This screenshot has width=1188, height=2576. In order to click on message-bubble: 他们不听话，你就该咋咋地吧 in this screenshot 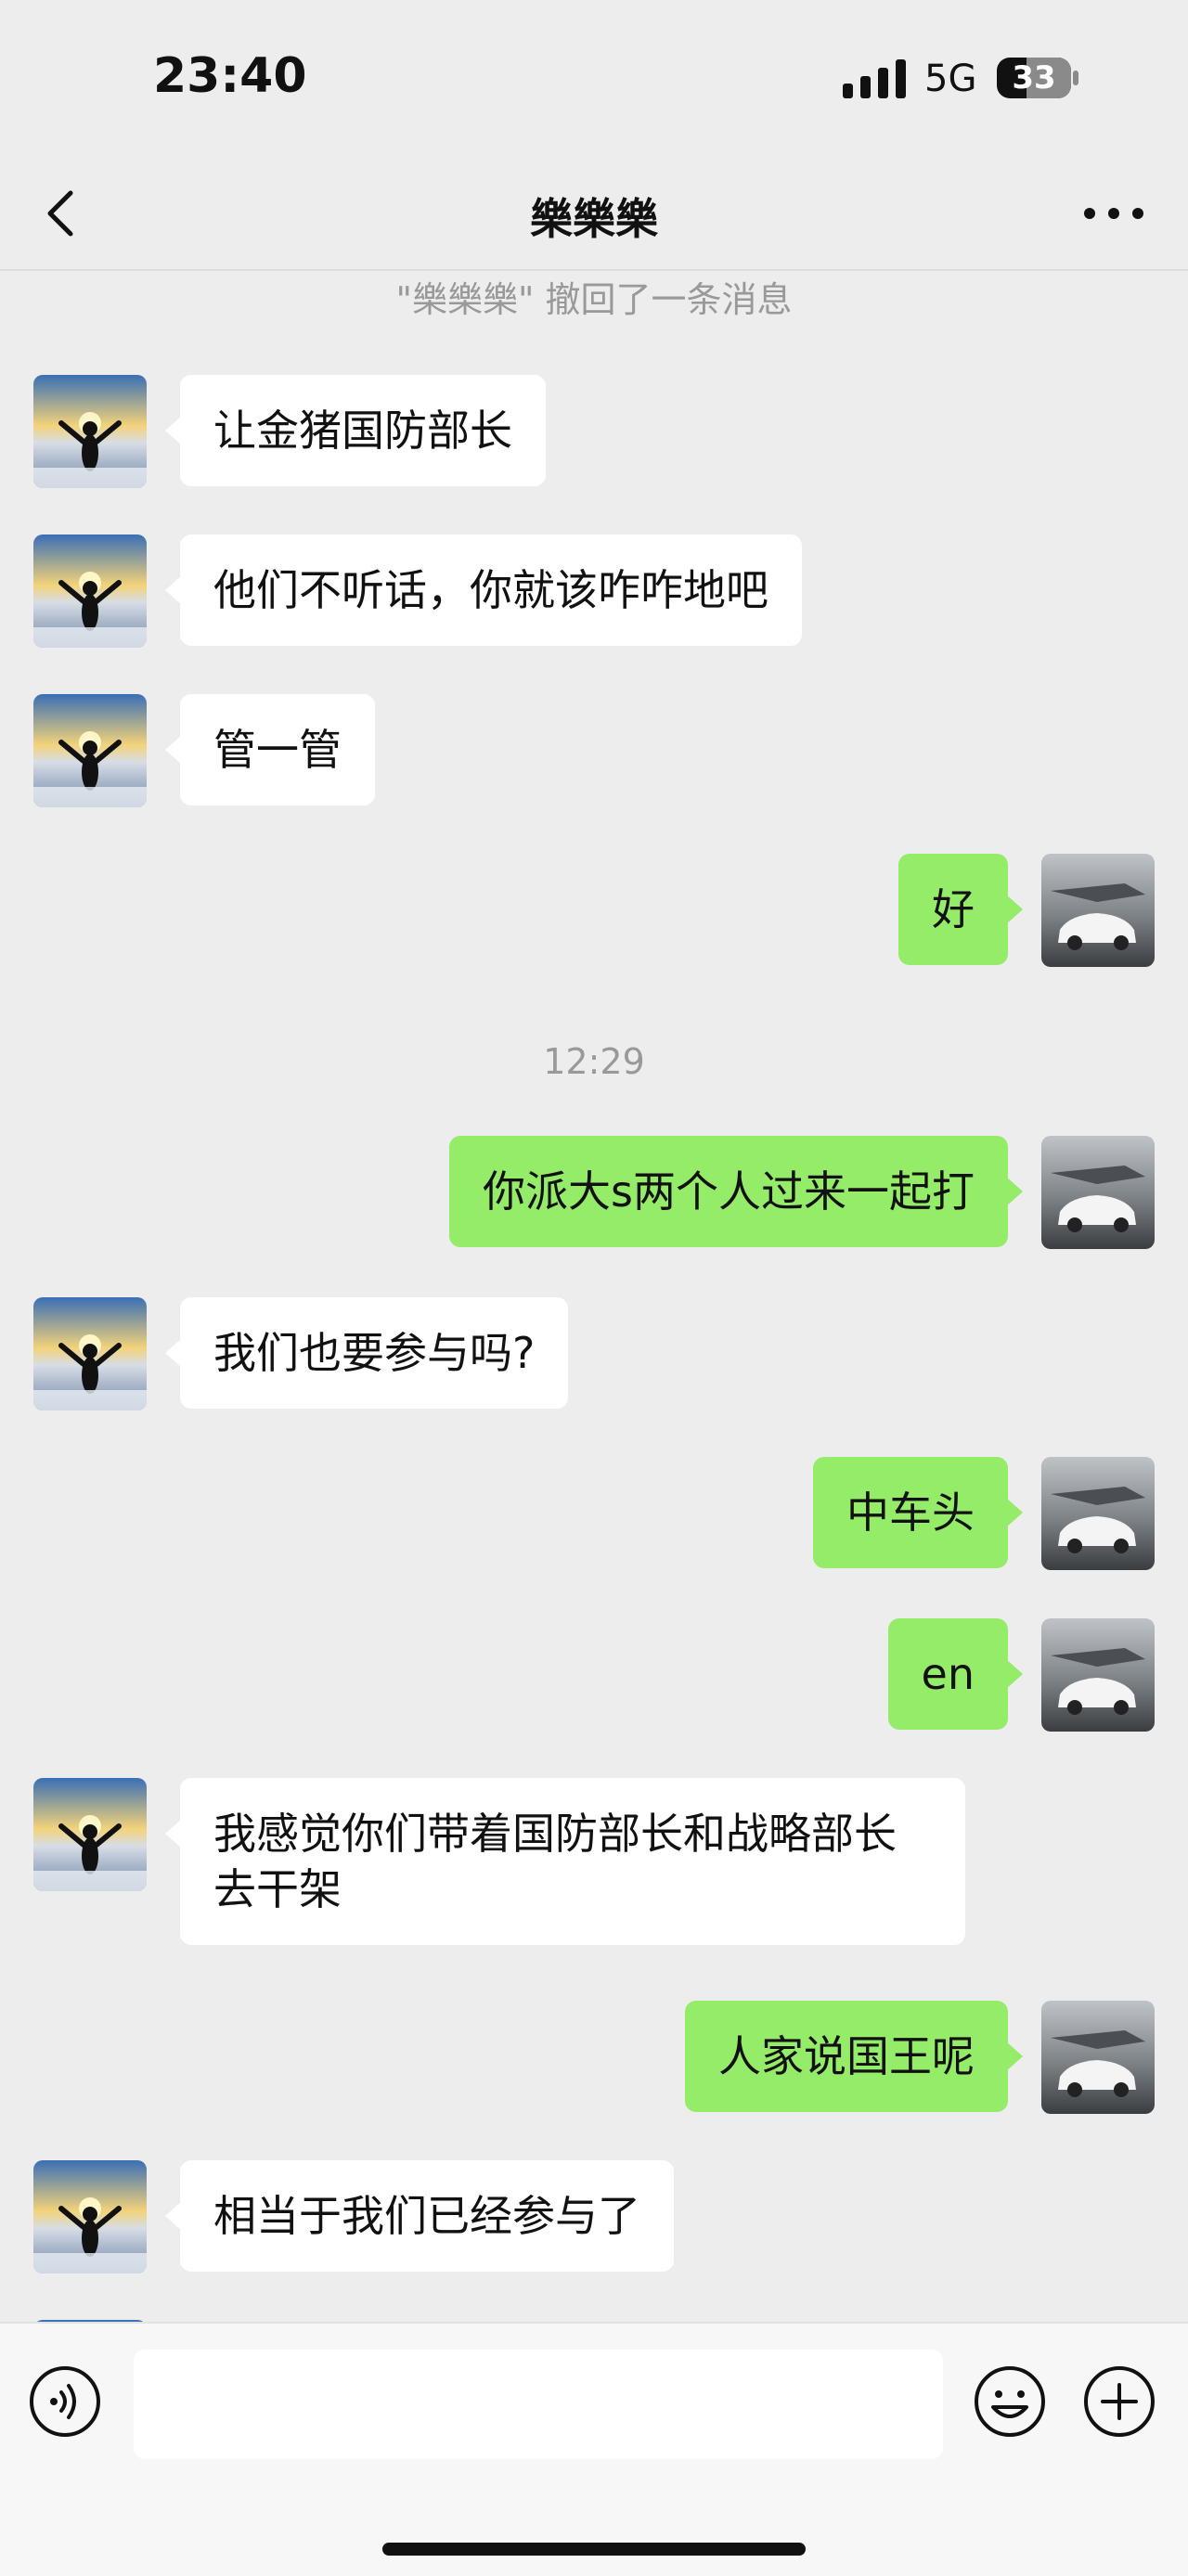, I will do `click(483, 590)`.